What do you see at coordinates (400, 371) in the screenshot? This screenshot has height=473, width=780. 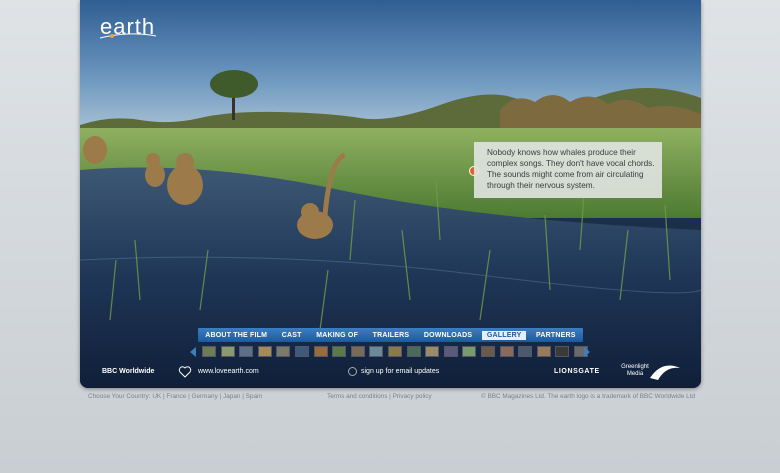 I see `email-signup-link: sign up for email updates` at bounding box center [400, 371].